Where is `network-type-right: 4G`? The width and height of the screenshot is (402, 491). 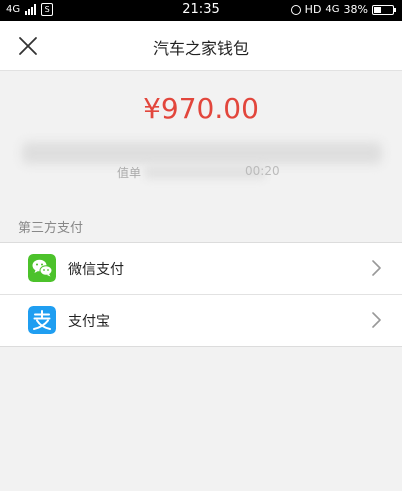
network-type-right: 4G is located at coordinates (332, 9).